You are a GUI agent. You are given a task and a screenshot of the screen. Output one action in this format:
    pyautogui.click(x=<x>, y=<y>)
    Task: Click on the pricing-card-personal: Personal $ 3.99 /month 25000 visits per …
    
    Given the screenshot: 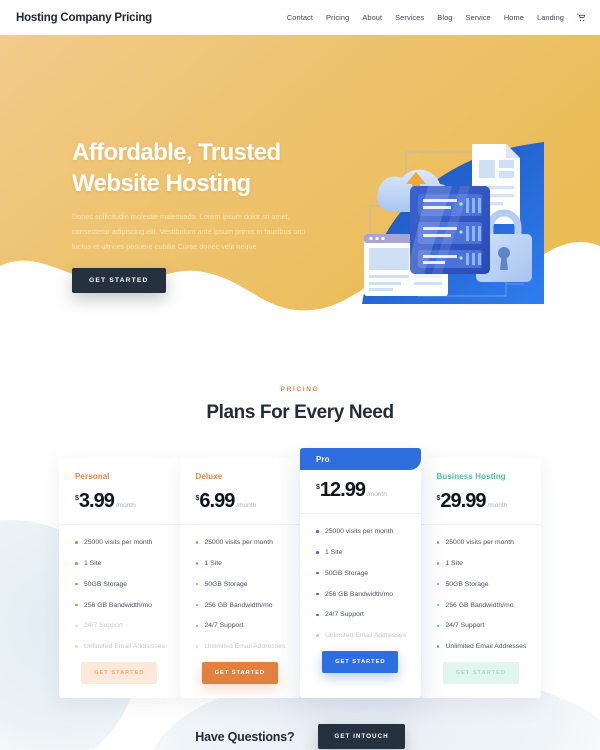 What is the action you would take?
    pyautogui.click(x=119, y=578)
    